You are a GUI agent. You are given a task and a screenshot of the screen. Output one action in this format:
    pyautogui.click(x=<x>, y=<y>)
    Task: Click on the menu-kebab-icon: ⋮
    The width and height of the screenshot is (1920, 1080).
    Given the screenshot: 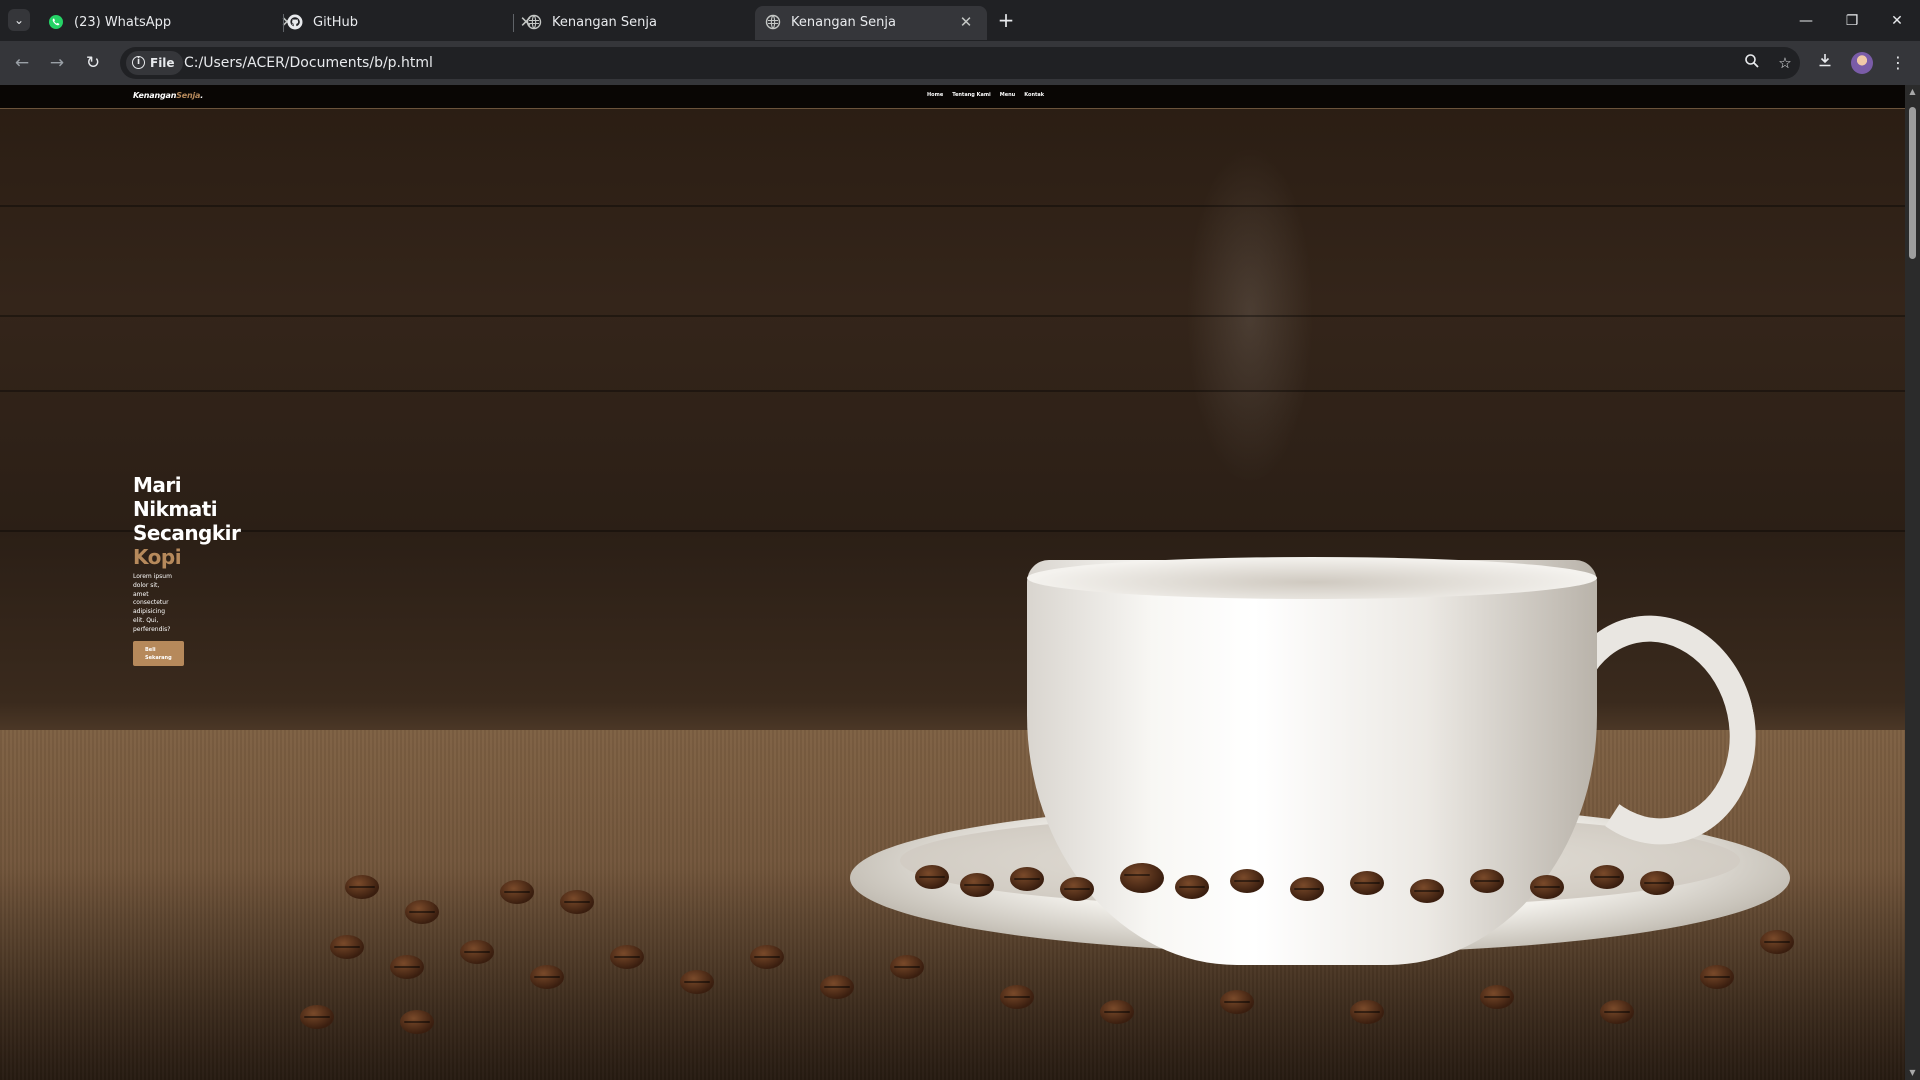 What is the action you would take?
    pyautogui.click(x=1898, y=63)
    